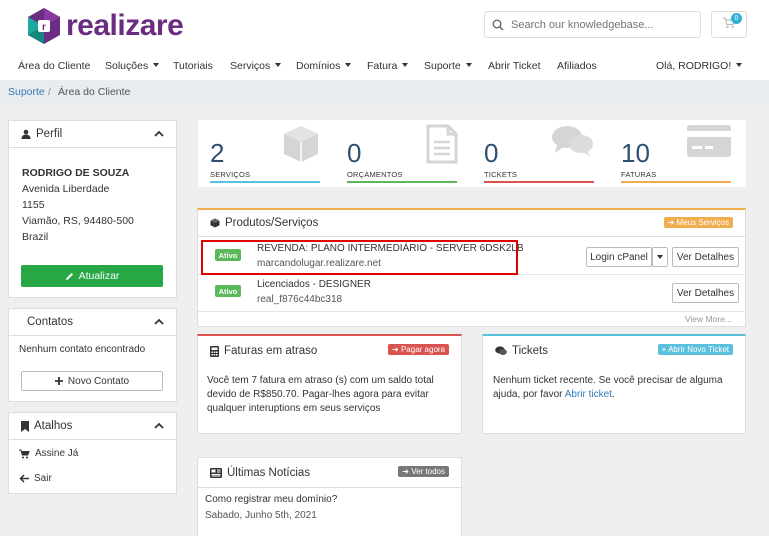  What do you see at coordinates (35, 478) in the screenshot?
I see `shortcut-sair: Sair` at bounding box center [35, 478].